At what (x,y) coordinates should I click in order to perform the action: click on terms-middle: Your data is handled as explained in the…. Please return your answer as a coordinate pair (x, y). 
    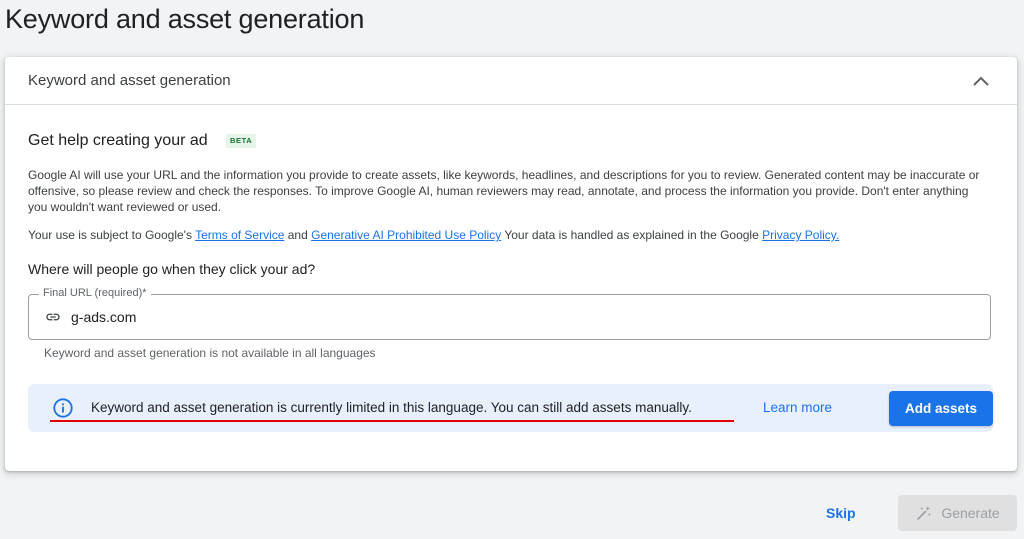
    Looking at the image, I should click on (632, 235).